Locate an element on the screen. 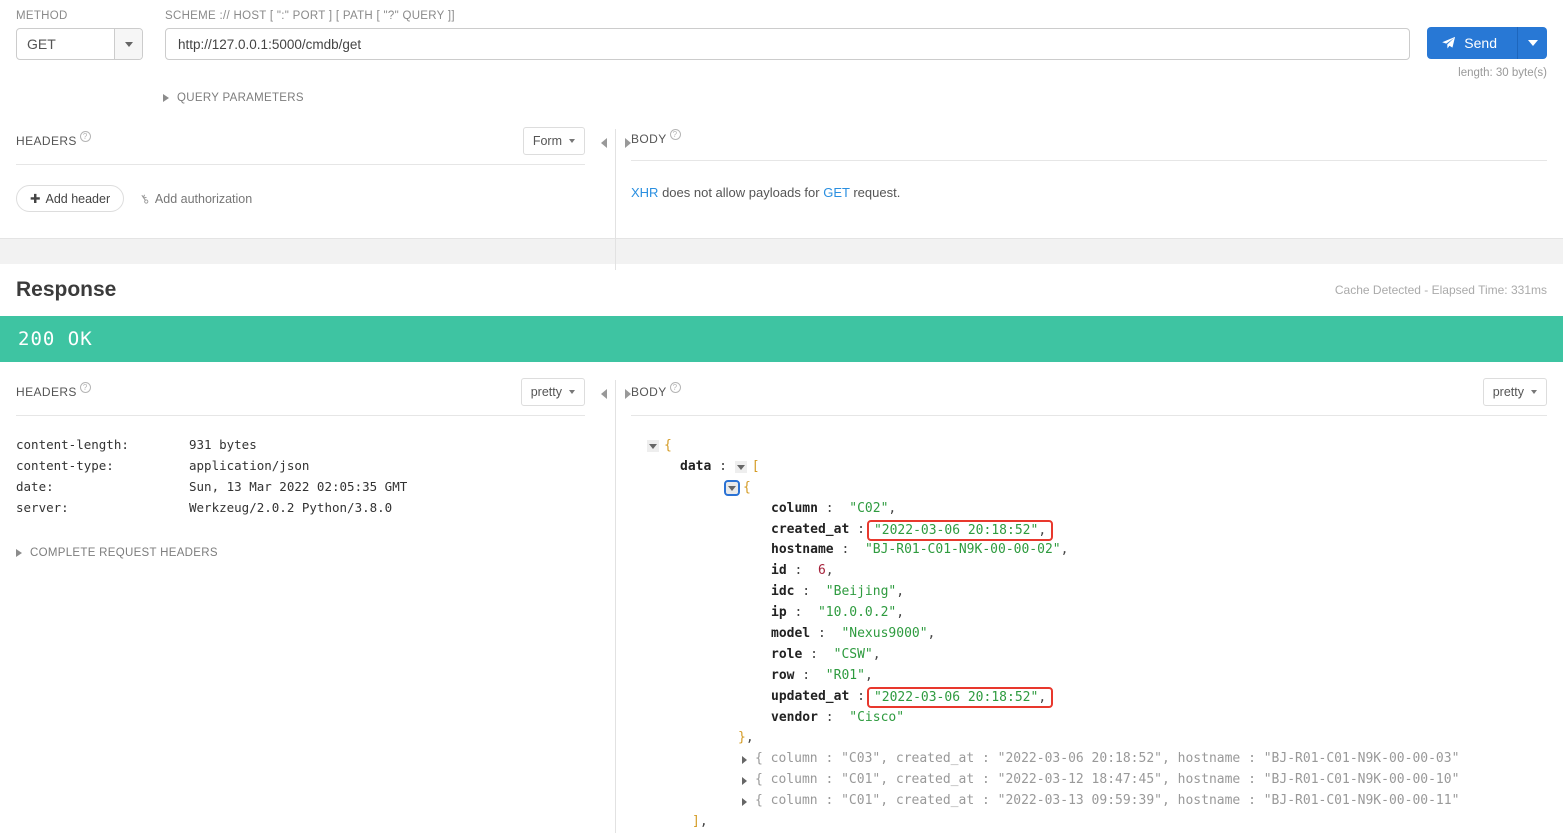 This screenshot has width=1563, height=833. json-prop-role: role : "CSW", is located at coordinates (1089, 655).